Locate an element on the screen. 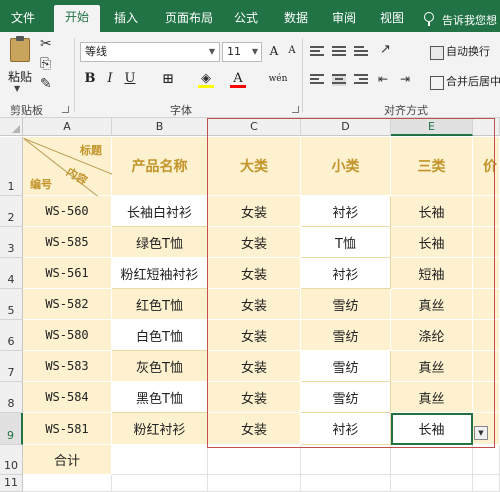 The width and height of the screenshot is (500, 492). table-cell: WS-580 is located at coordinates (67, 335).